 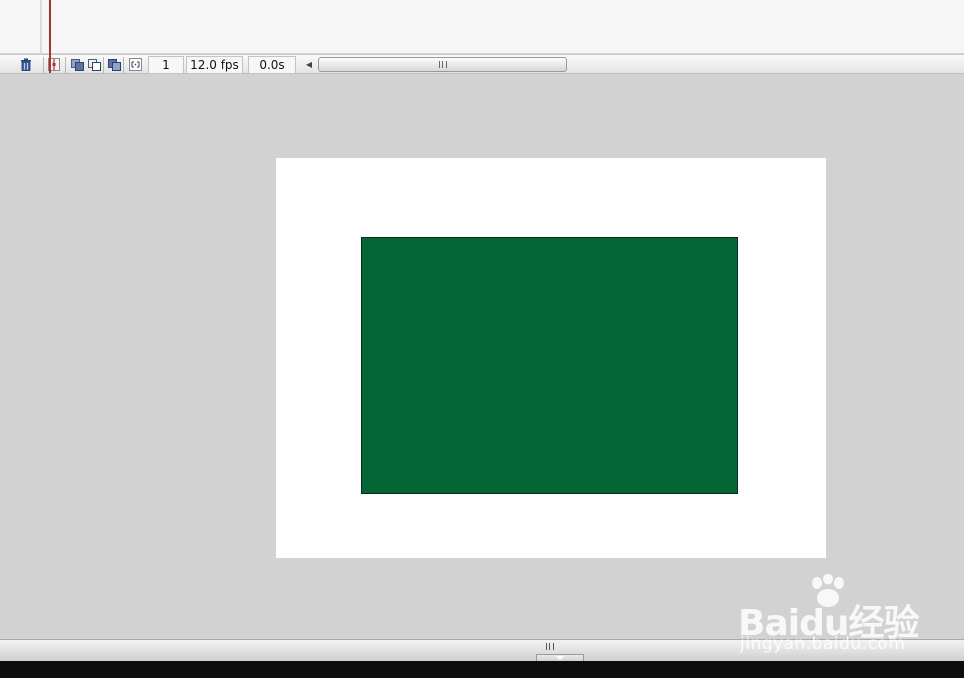 What do you see at coordinates (272, 65) in the screenshot?
I see `elapsed-time-field: 0.0s` at bounding box center [272, 65].